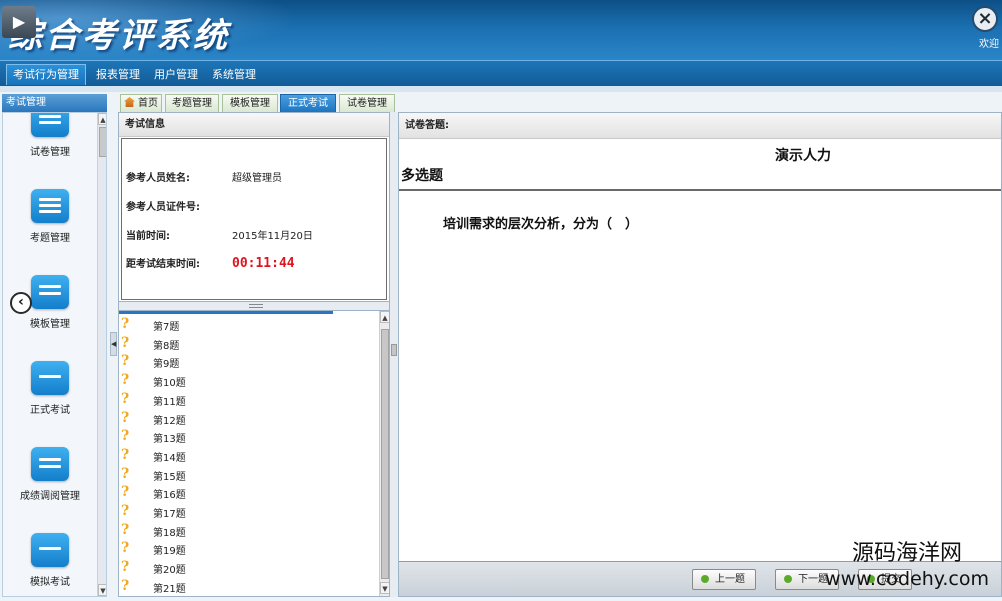 Image resolution: width=1002 pixels, height=601 pixels. I want to click on tab-formal-exam: 正式考试, so click(308, 103).